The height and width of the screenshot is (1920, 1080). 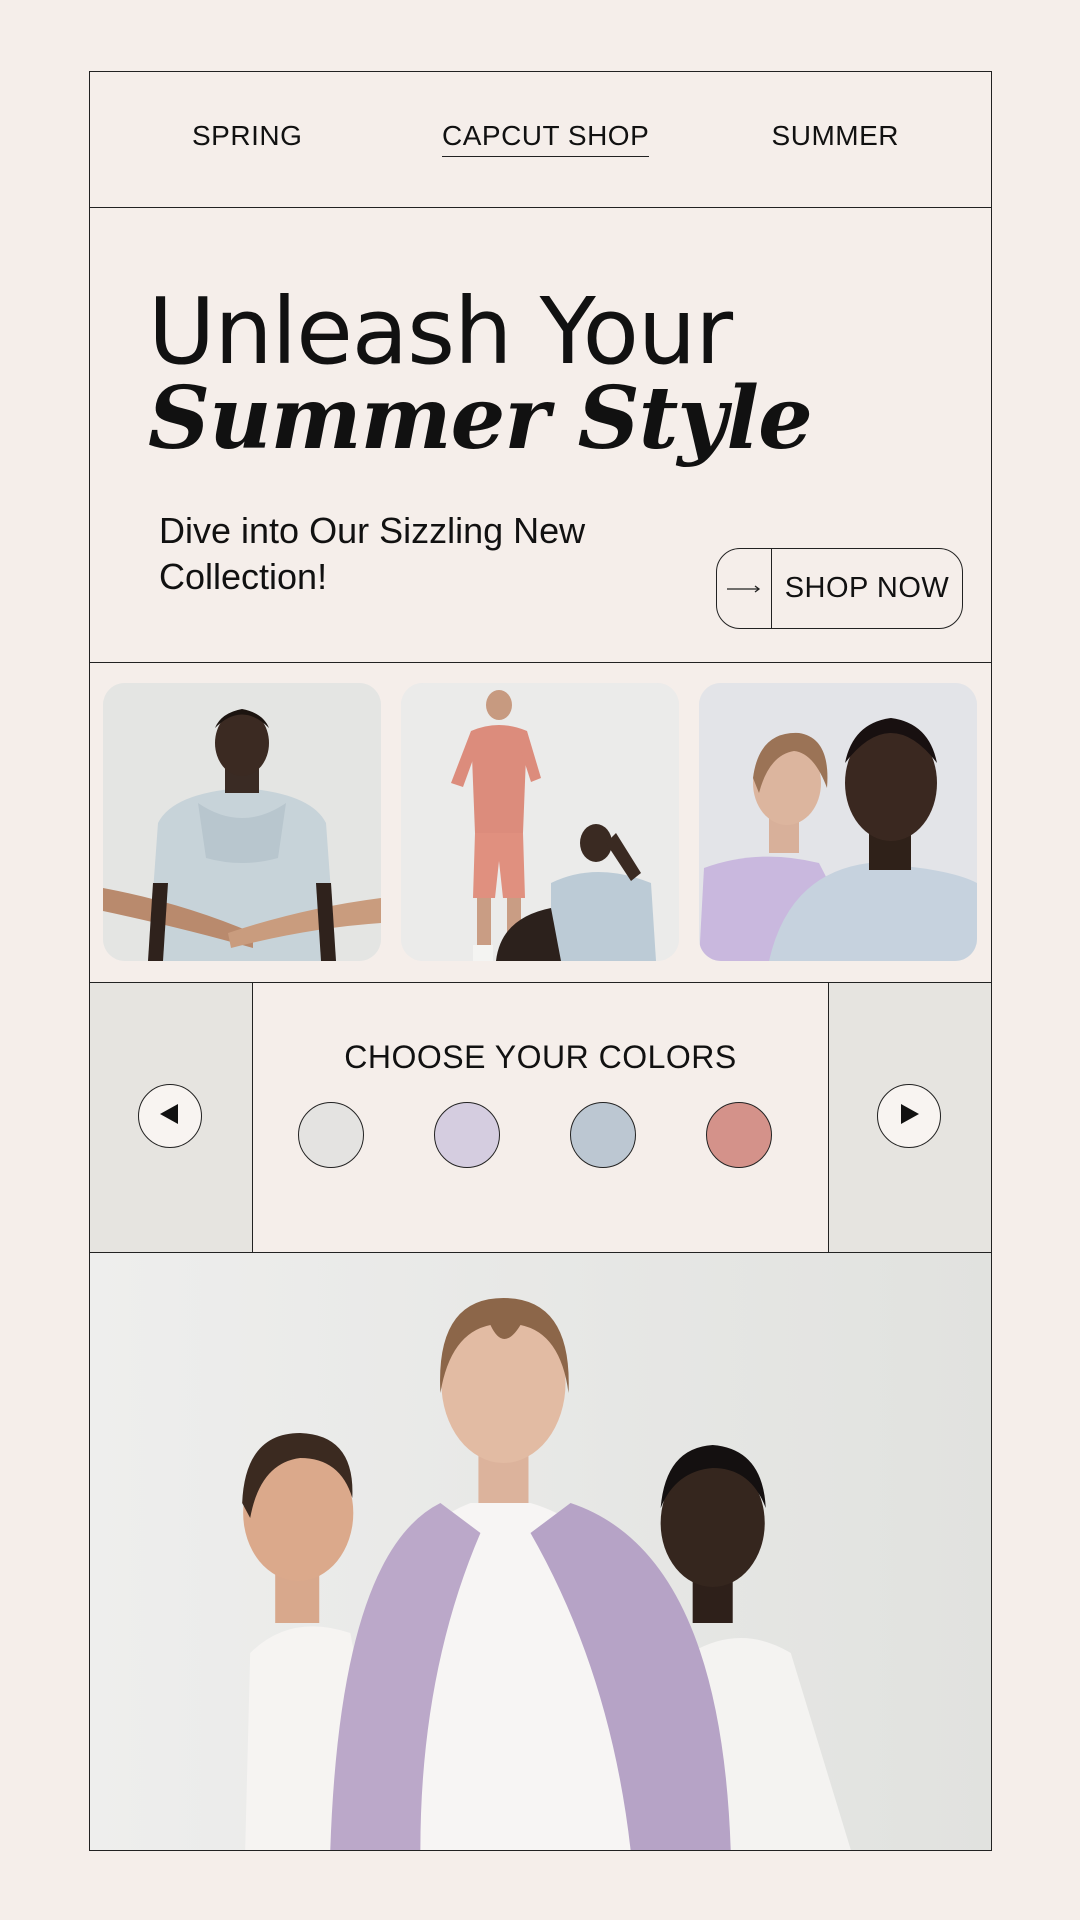 I want to click on next-button, so click(x=909, y=1116).